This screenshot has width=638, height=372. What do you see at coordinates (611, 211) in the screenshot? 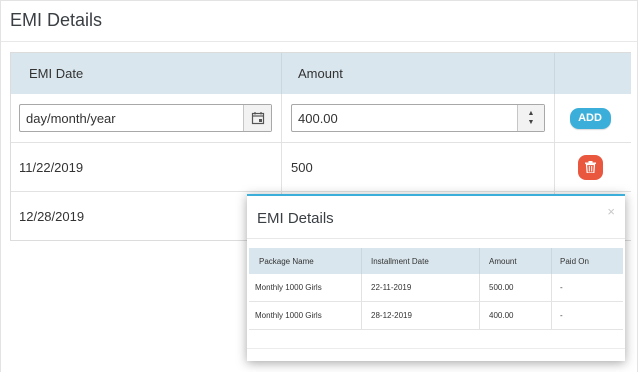
I see `close-icon: ×` at bounding box center [611, 211].